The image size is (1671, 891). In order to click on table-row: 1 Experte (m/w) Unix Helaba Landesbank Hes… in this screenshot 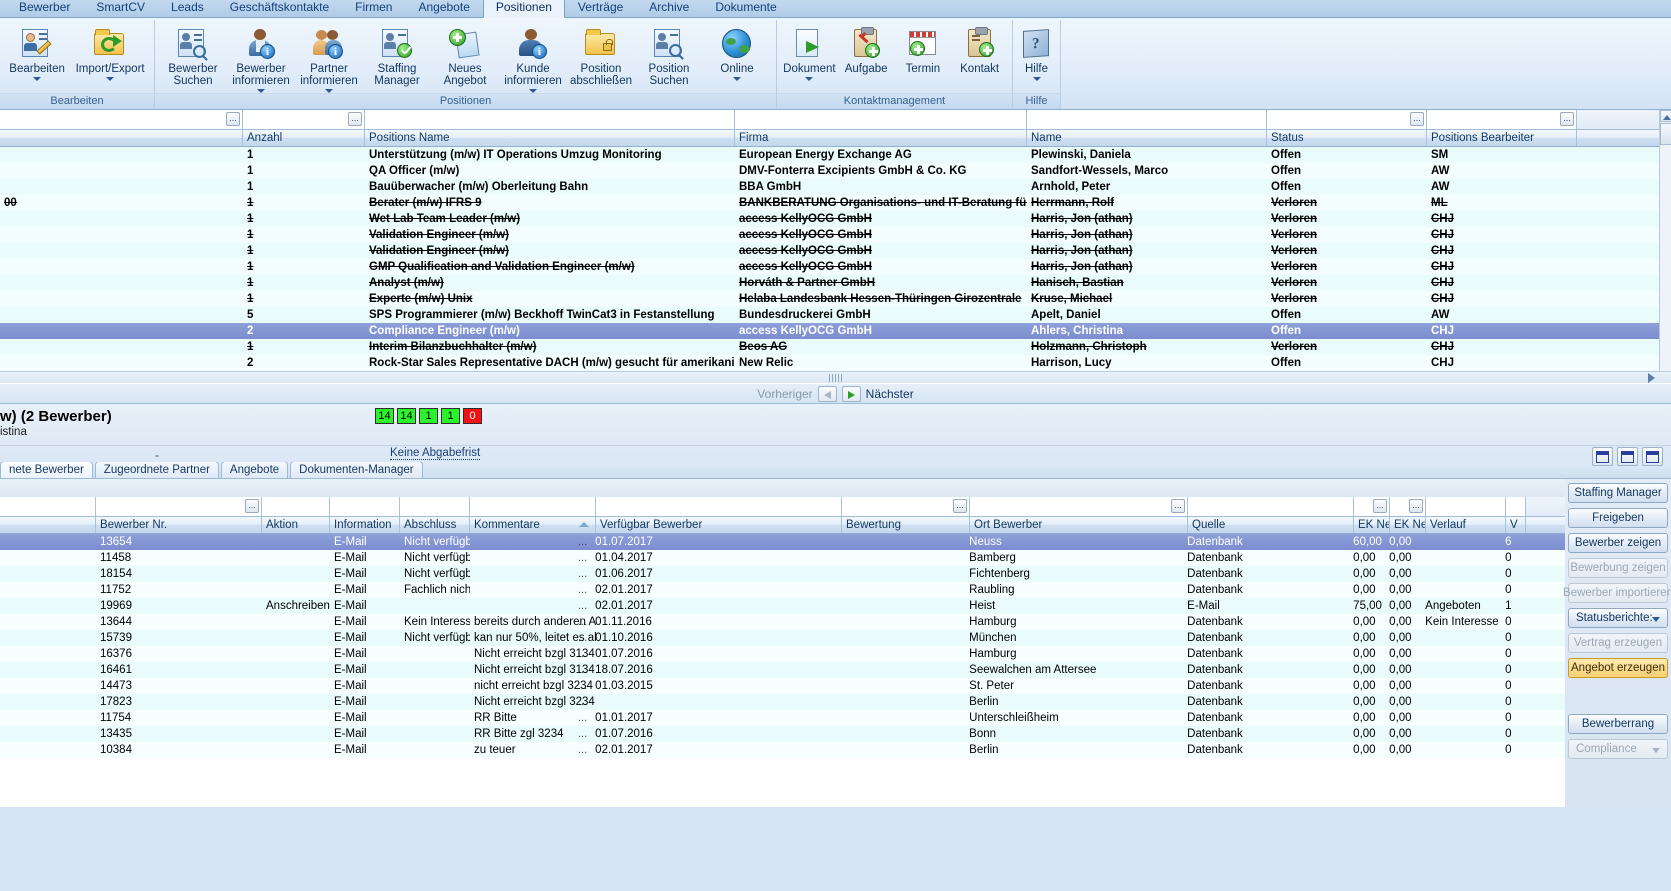, I will do `click(835, 299)`.